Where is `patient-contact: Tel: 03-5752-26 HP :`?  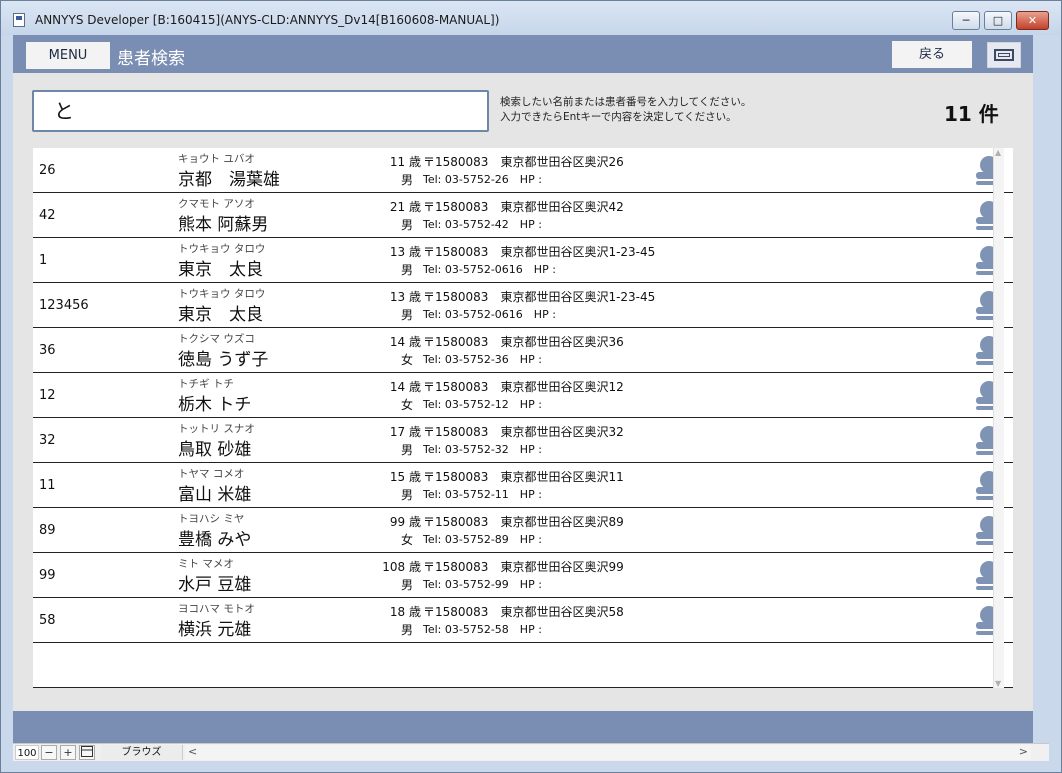
patient-contact: Tel: 03-5752-26 HP : is located at coordinates (482, 179).